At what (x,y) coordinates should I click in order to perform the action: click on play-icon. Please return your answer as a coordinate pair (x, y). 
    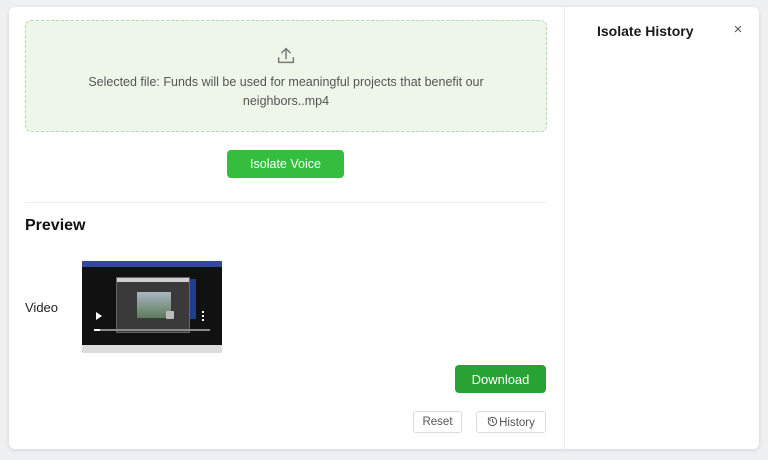
    Looking at the image, I should click on (99, 316).